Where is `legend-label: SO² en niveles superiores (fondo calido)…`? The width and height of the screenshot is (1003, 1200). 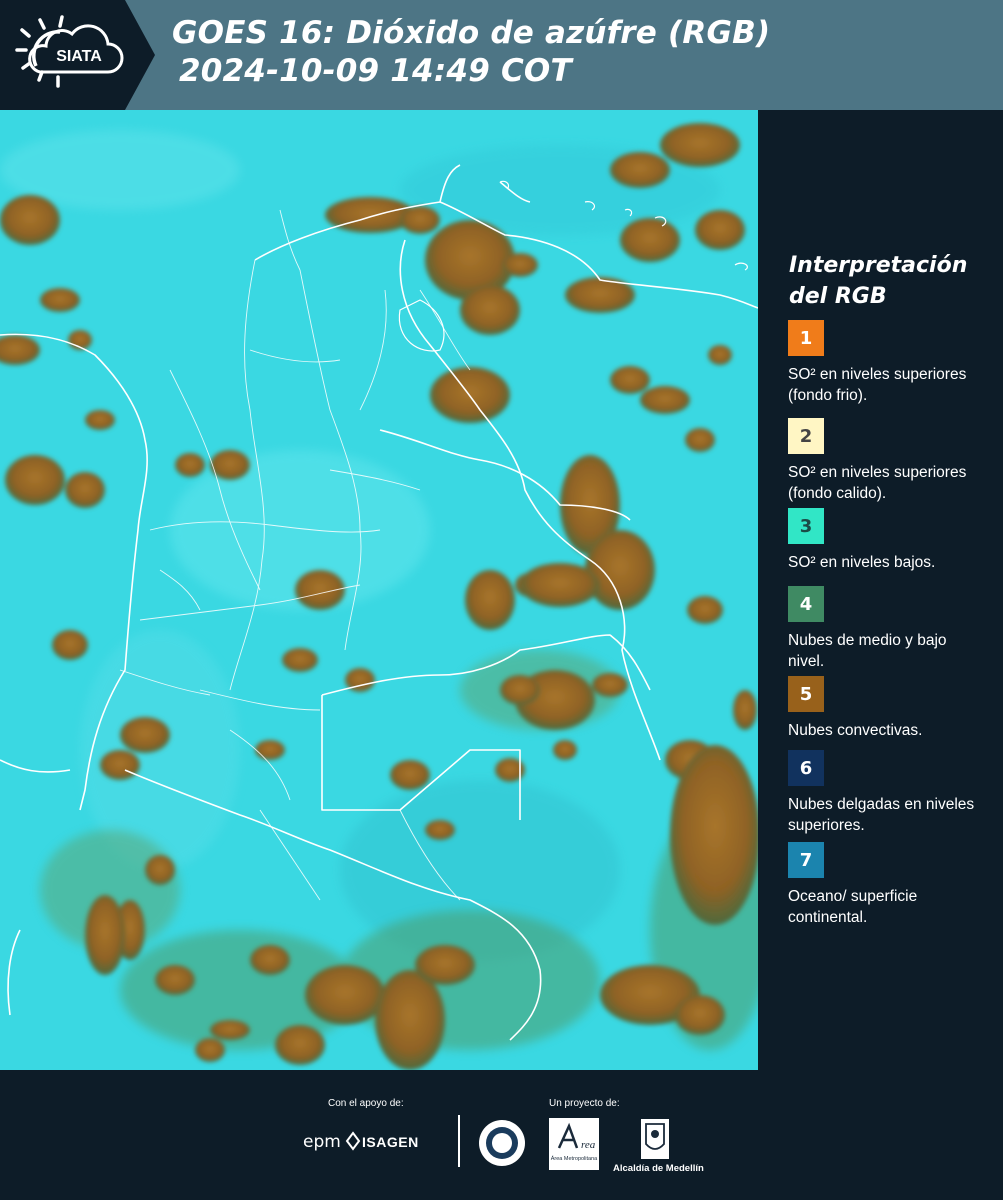 legend-label: SO² en niveles superiores (fondo calido)… is located at coordinates (877, 483).